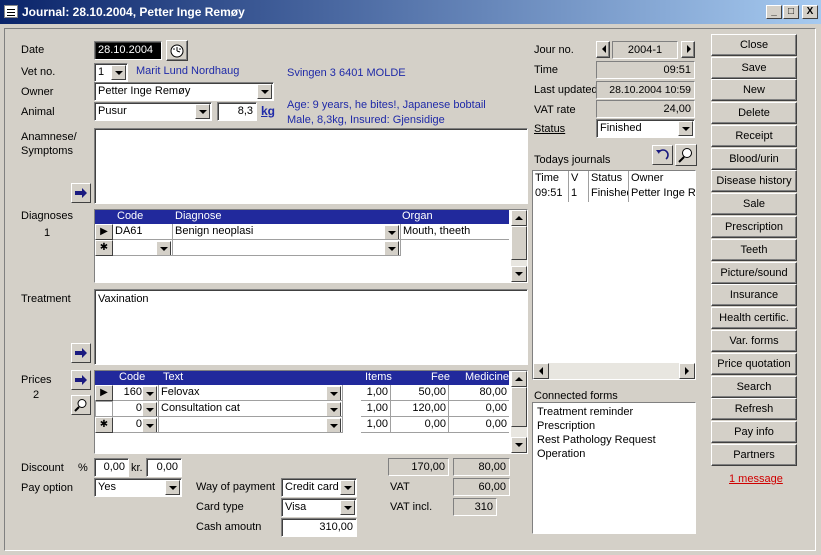 The height and width of the screenshot is (555, 821). What do you see at coordinates (164, 467) in the screenshot?
I see `discount-kr-field: 0,00` at bounding box center [164, 467].